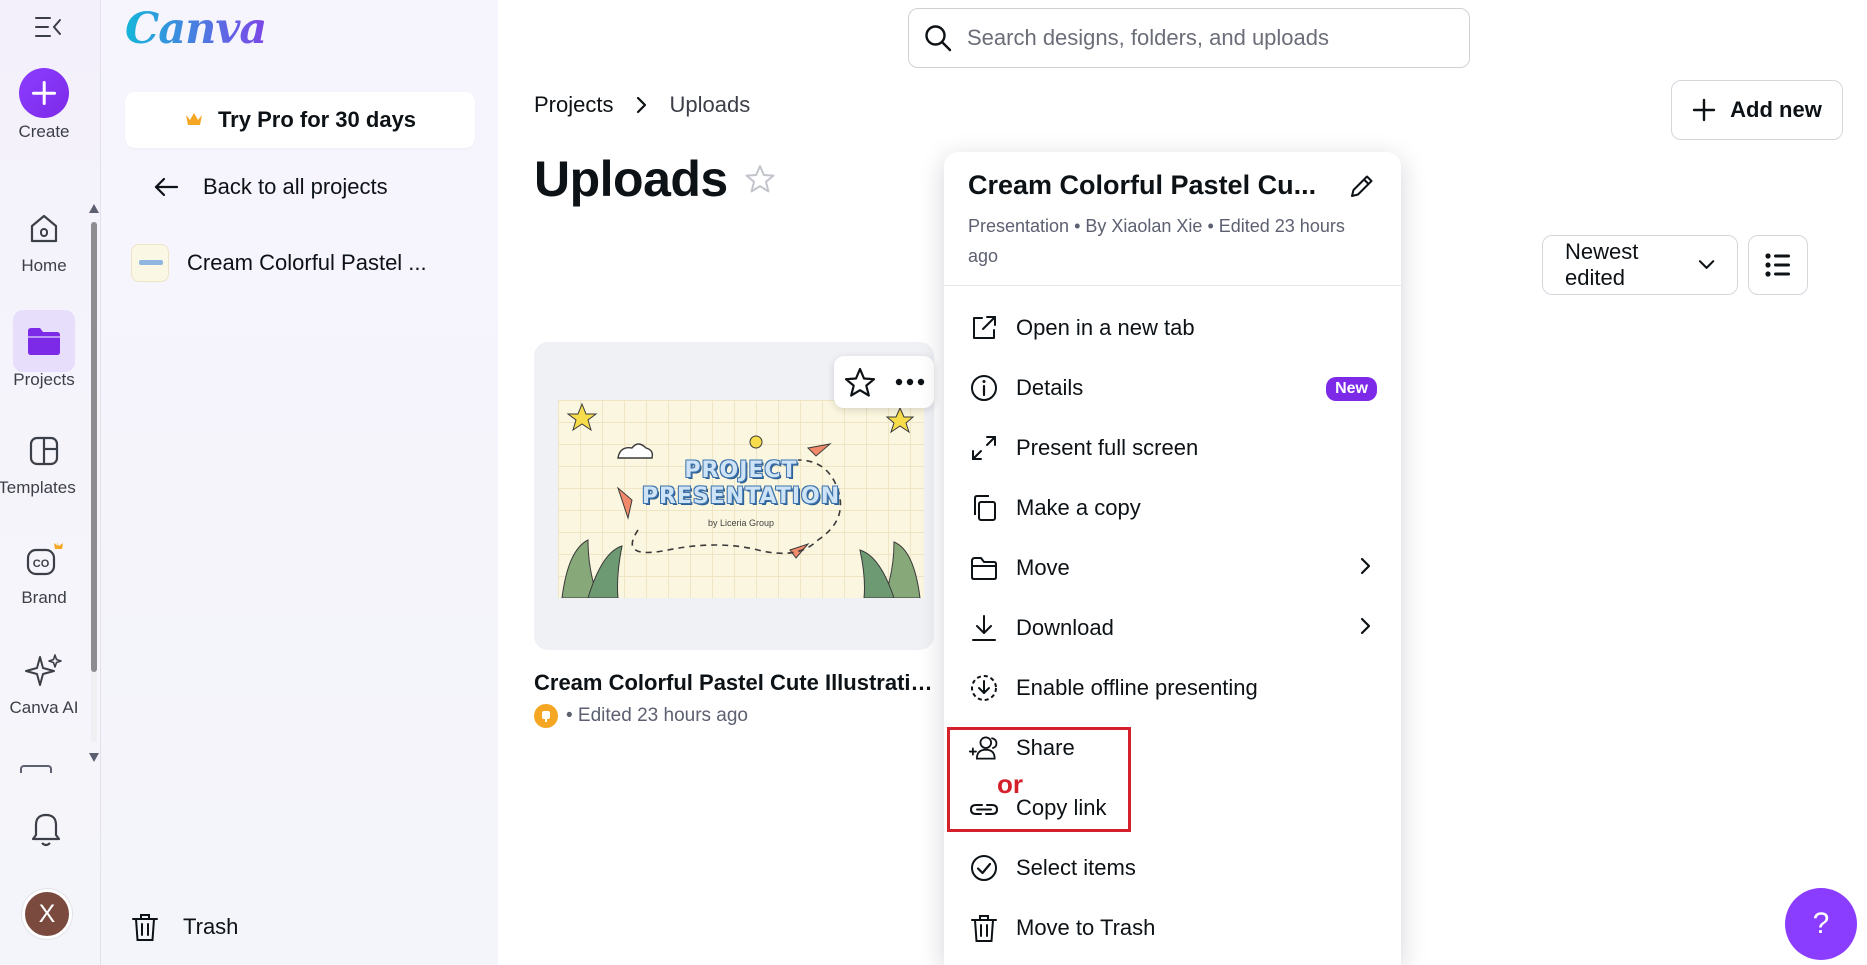 The width and height of the screenshot is (1867, 965). Describe the element at coordinates (295, 186) in the screenshot. I see `back-label: Back to all projects` at that location.